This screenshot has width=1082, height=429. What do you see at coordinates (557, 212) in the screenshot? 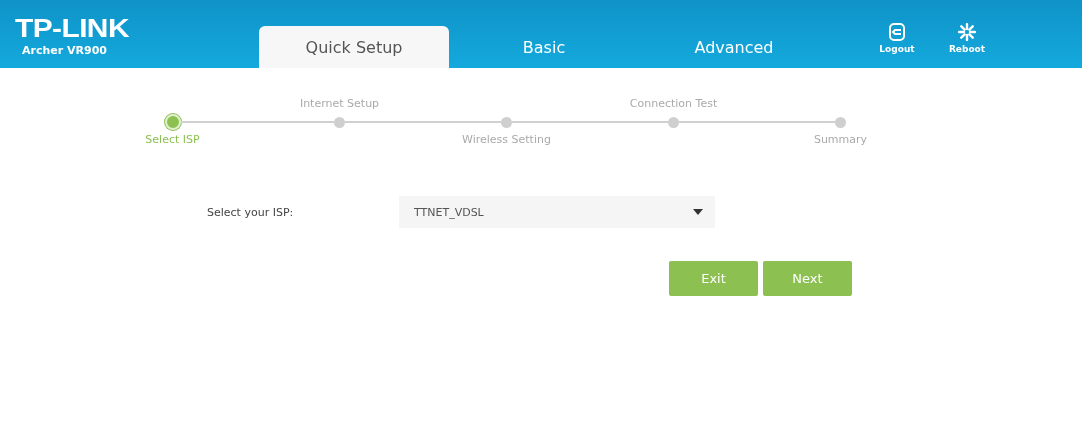
I see `isp-dropdown: TTNET_VDSL` at bounding box center [557, 212].